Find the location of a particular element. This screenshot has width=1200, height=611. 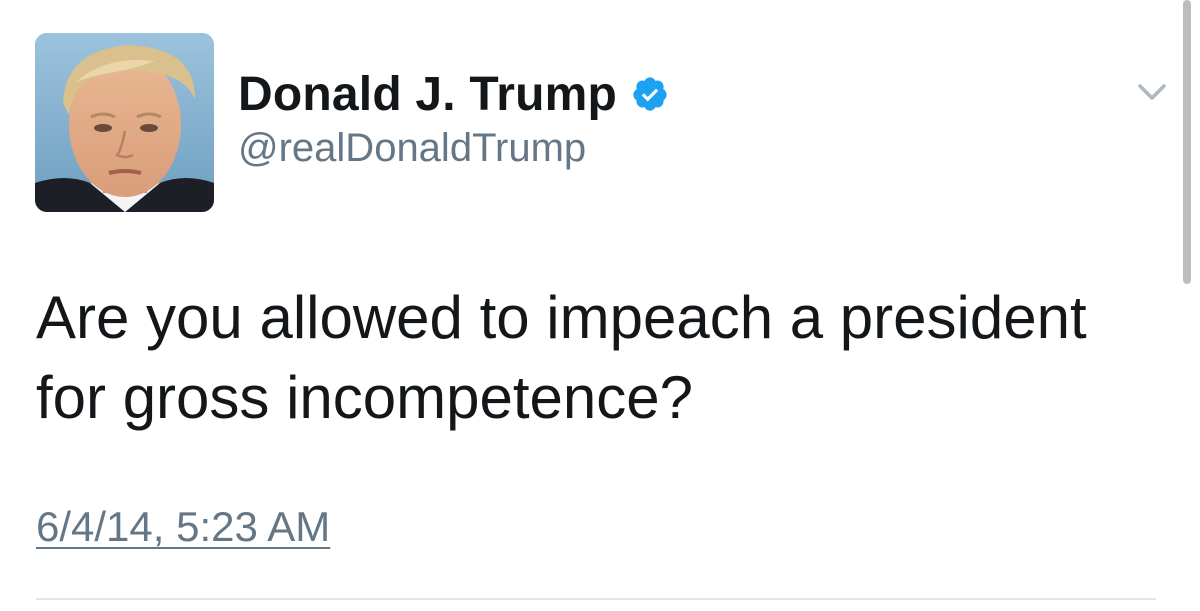

avatar-portrait-icon is located at coordinates (124, 122).